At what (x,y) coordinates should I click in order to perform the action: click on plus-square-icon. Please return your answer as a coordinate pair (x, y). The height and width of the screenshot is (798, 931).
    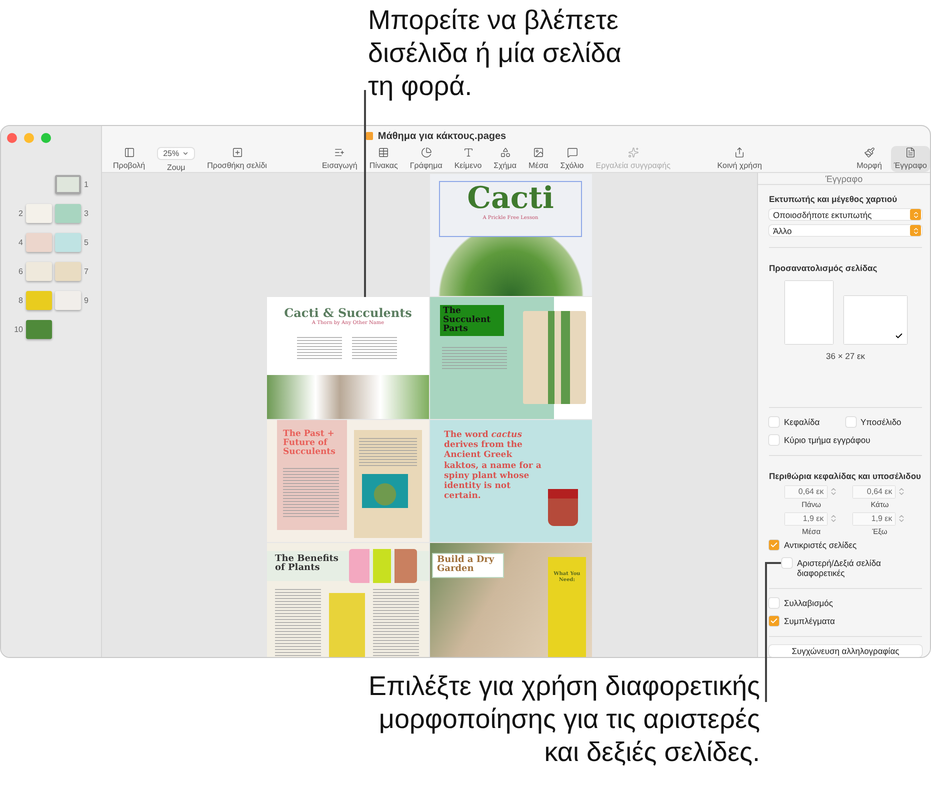
    Looking at the image, I should click on (237, 152).